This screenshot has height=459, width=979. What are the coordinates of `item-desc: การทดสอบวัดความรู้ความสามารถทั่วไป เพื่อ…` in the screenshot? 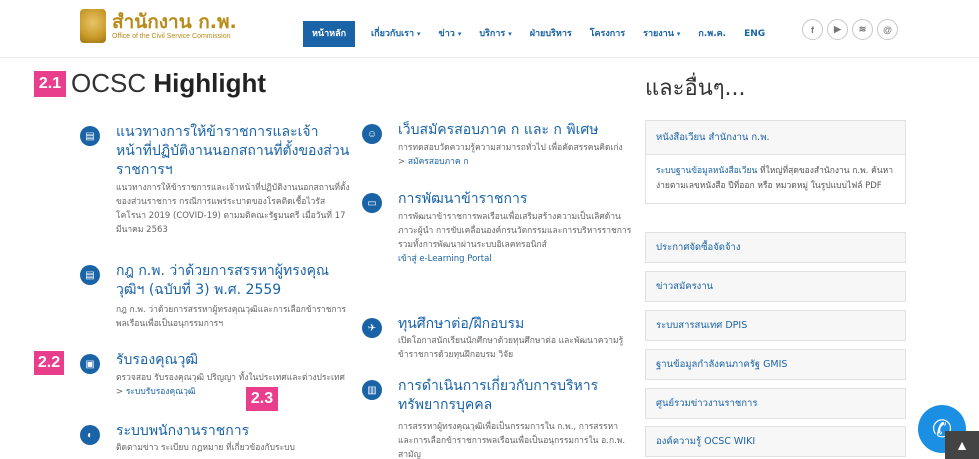 It's located at (510, 155).